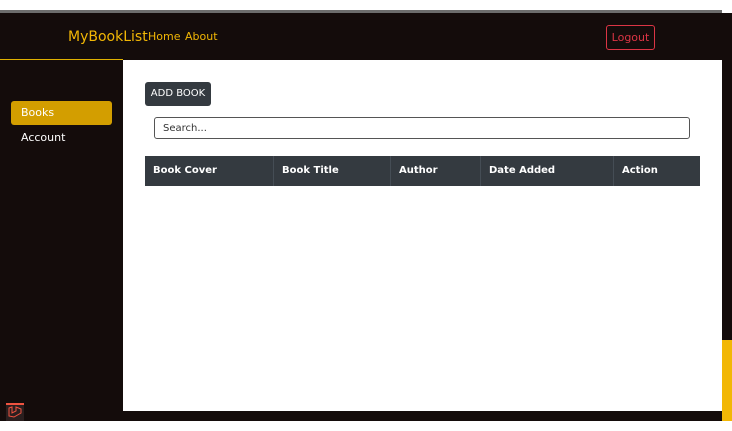  I want to click on sidebar-item-account: Account, so click(61, 138).